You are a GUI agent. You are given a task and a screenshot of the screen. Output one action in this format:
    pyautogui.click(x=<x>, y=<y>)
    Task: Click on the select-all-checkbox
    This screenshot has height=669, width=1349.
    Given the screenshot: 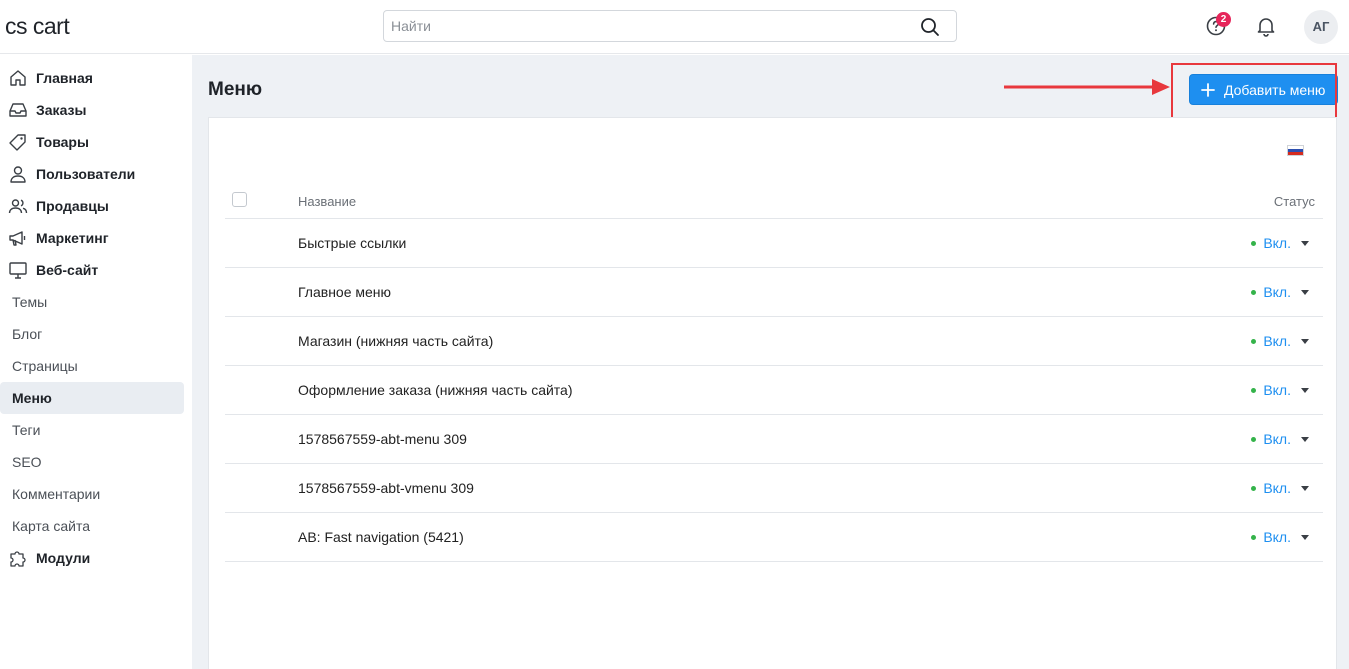 What is the action you would take?
    pyautogui.click(x=239, y=199)
    